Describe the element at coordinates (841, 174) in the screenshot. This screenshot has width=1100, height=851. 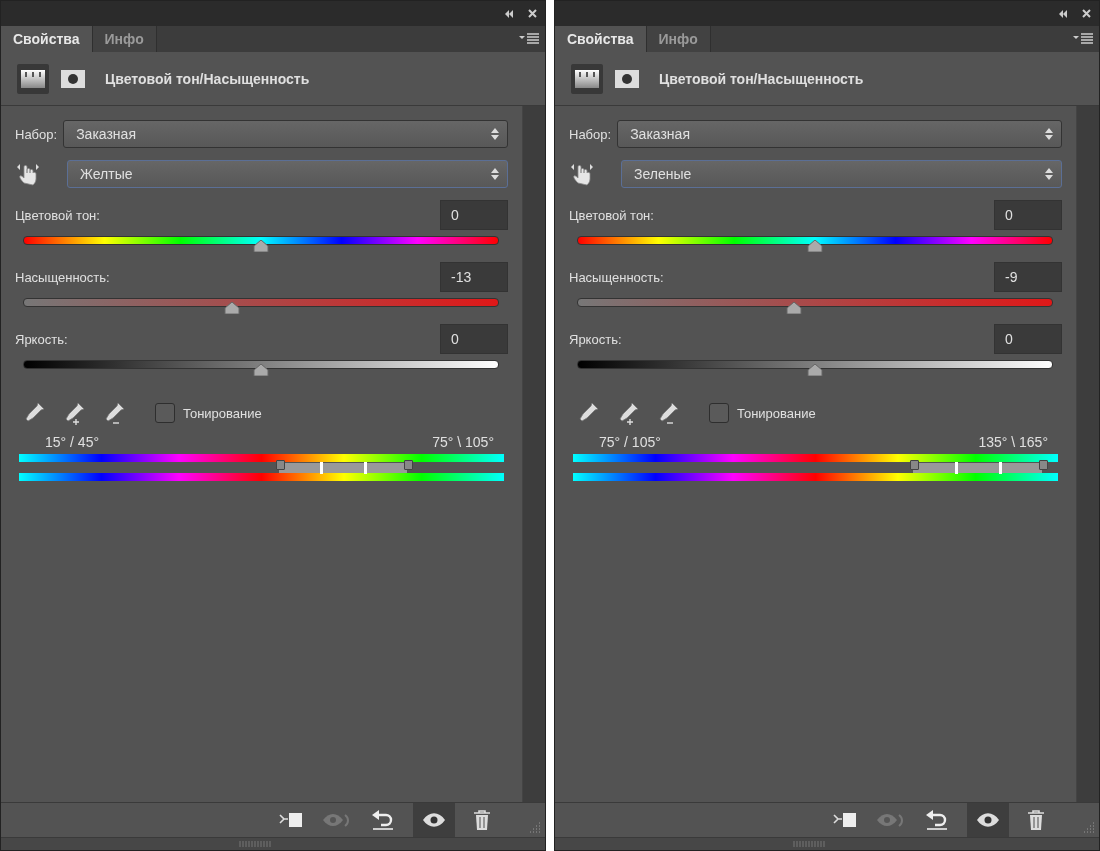
I see `channel-dropdown: Зеленые` at that location.